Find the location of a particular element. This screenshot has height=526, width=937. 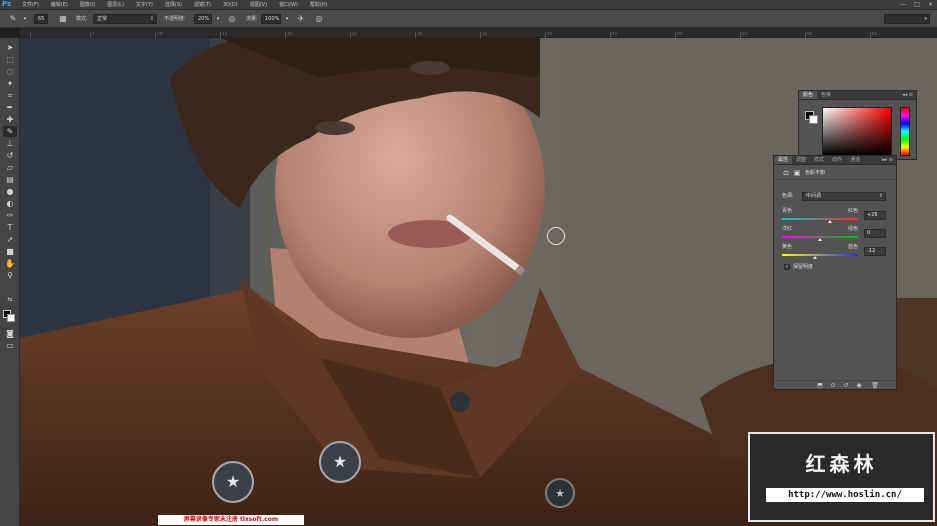

tab-adjustments: 调整 is located at coordinates (801, 160).